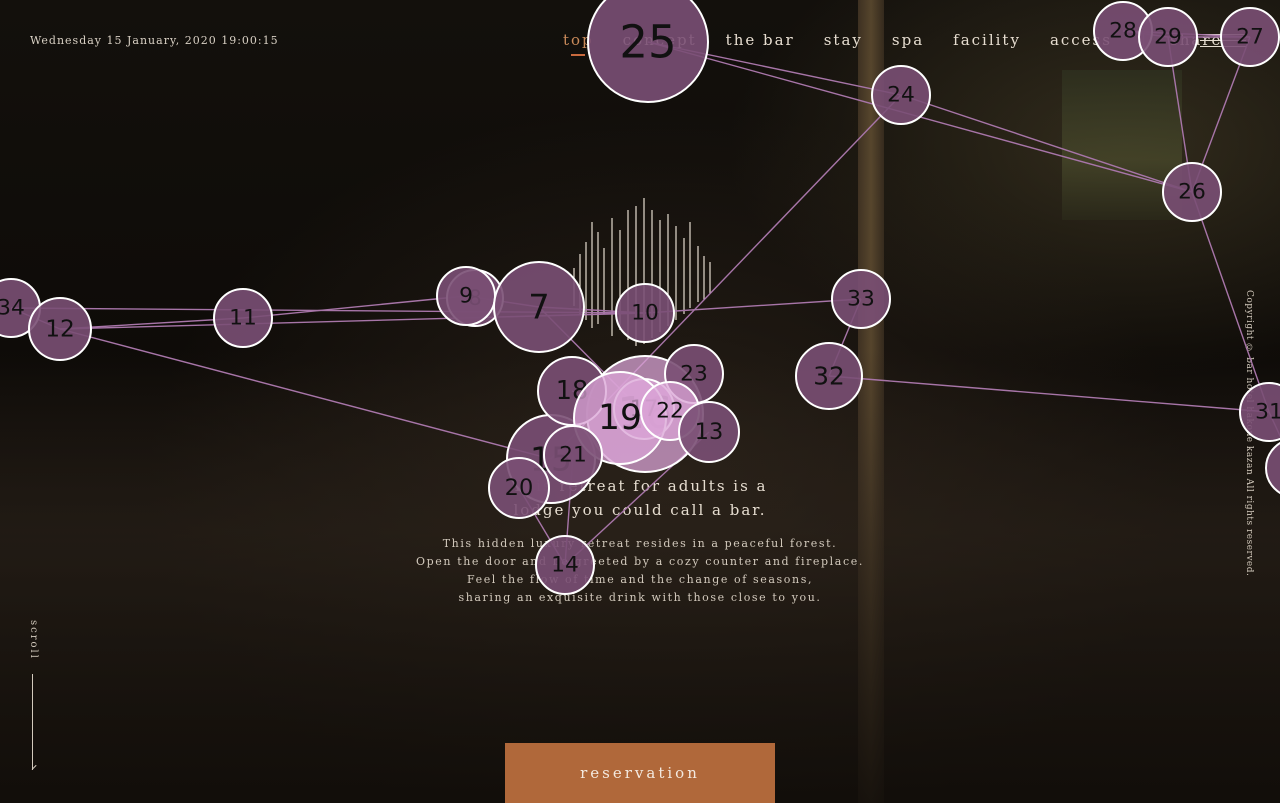 This screenshot has height=803, width=1280. What do you see at coordinates (12, 308) in the screenshot?
I see `graph-node-label: 34` at bounding box center [12, 308].